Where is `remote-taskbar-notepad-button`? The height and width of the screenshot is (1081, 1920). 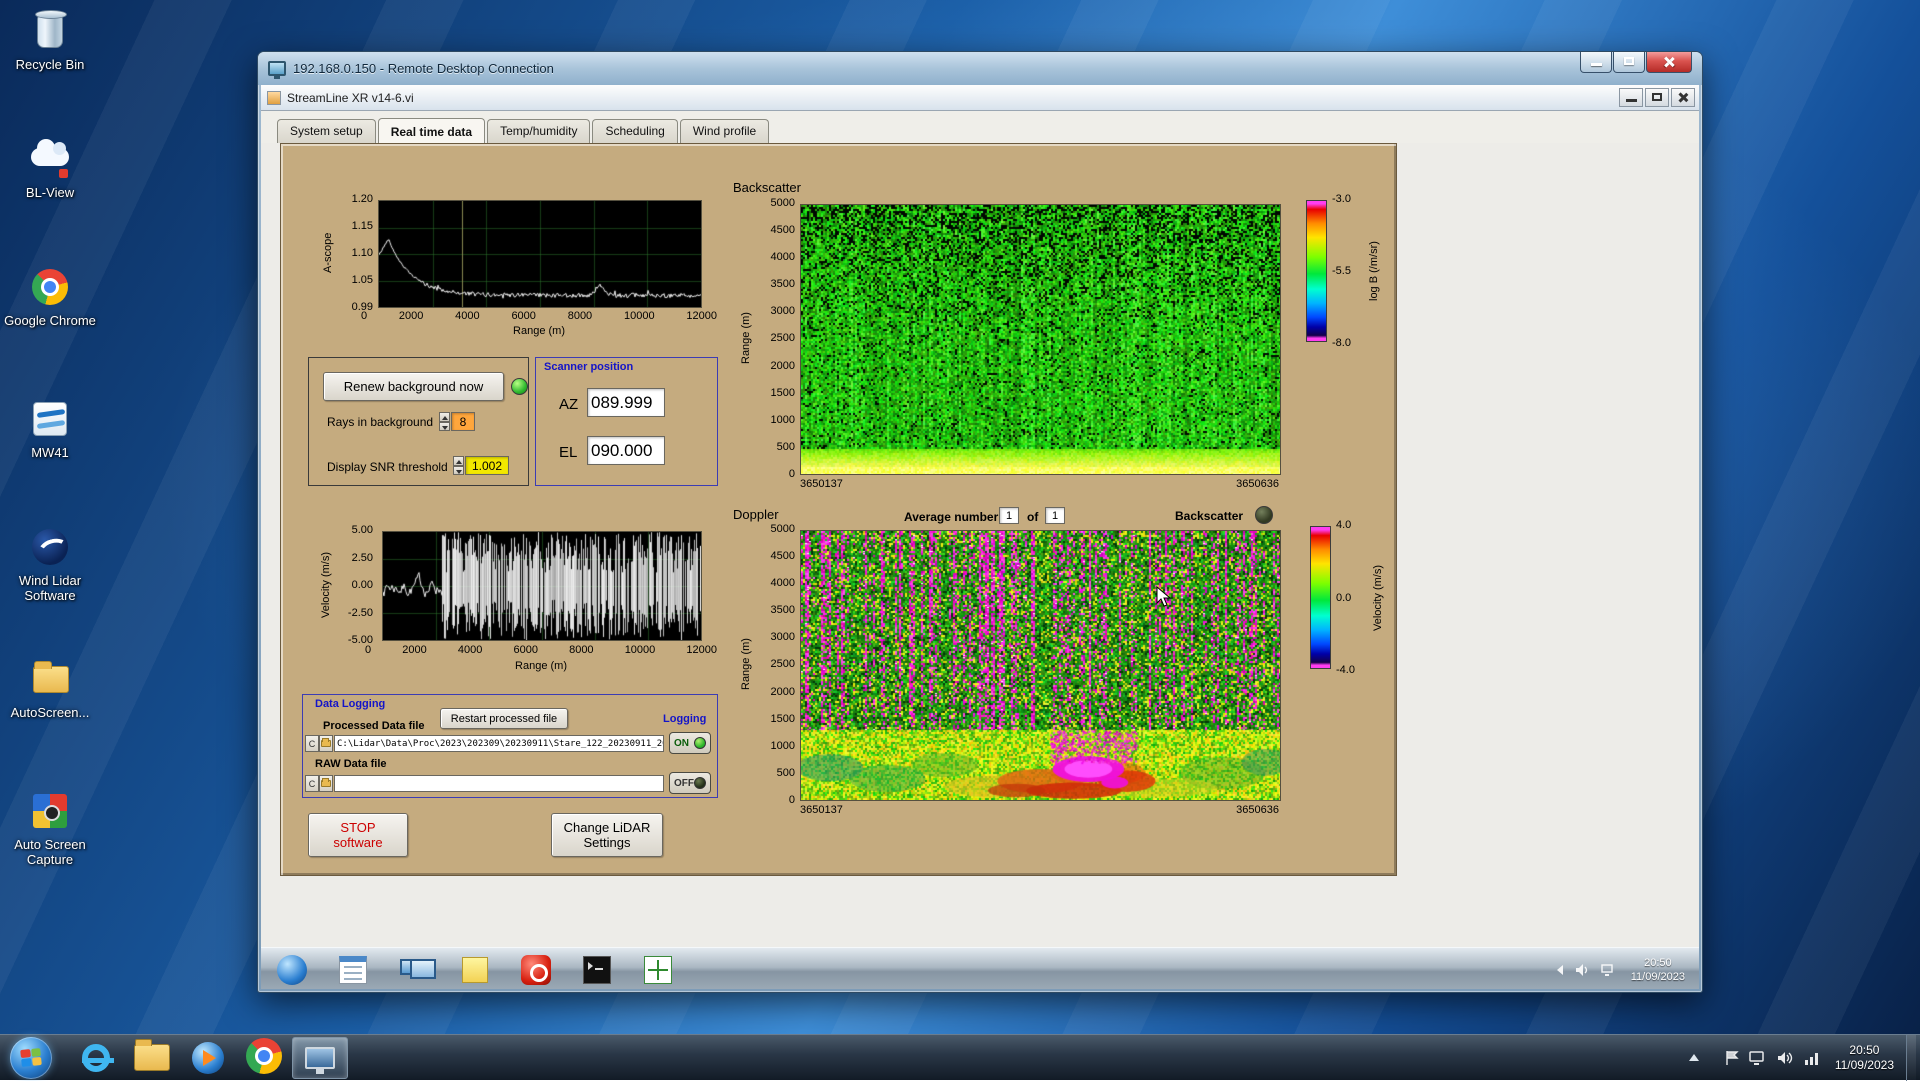
remote-taskbar-notepad-button is located at coordinates (353, 970).